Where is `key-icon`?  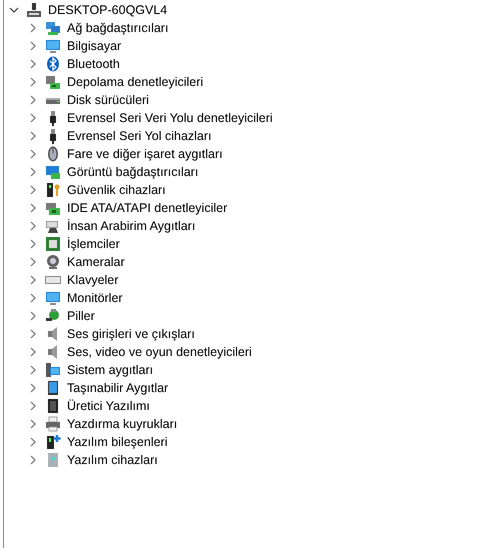
key-icon is located at coordinates (53, 190).